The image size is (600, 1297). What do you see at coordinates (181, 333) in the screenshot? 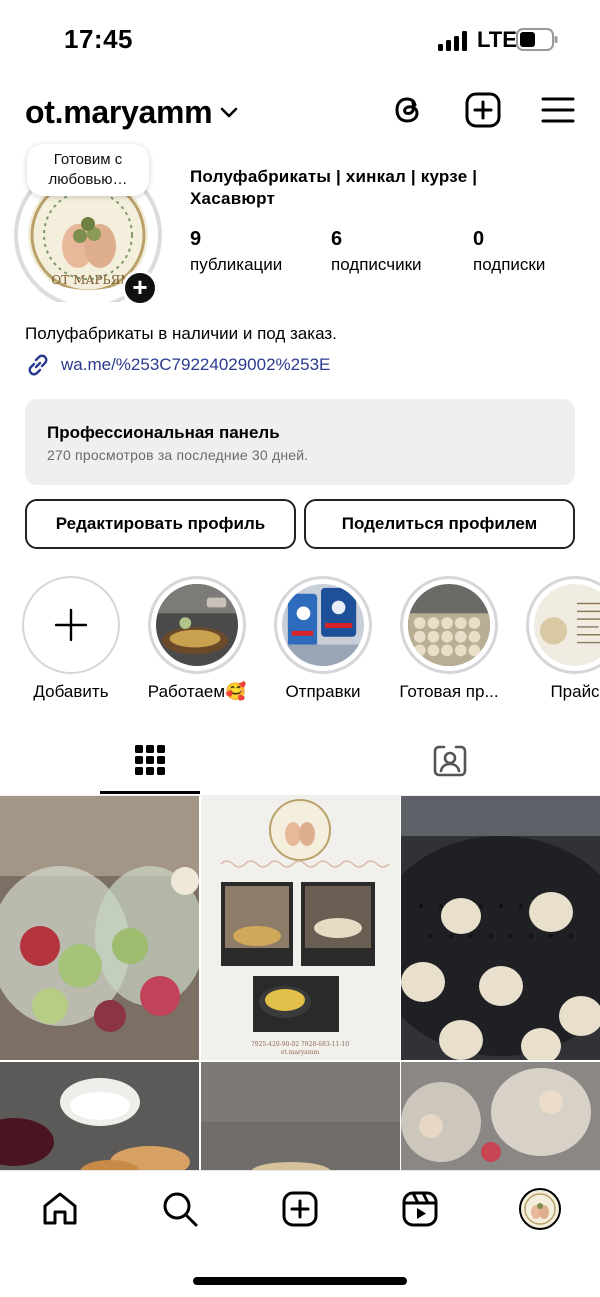
I see `bio-text: Полуфабрикаты в наличии и под заказ.` at bounding box center [181, 333].